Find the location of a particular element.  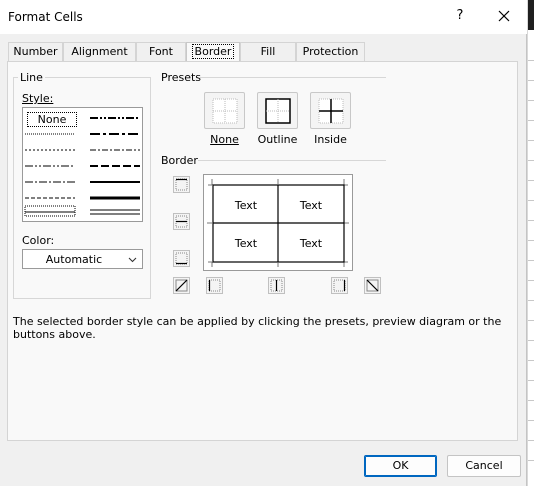

border-center-icon is located at coordinates (276, 285).